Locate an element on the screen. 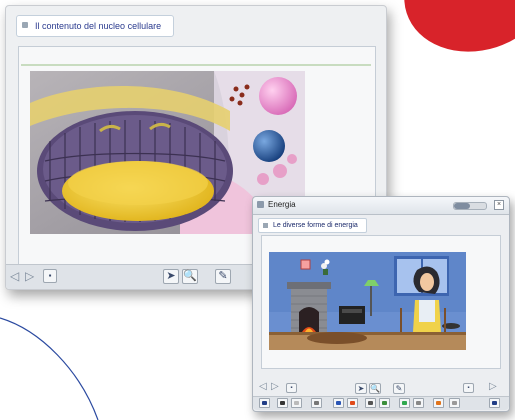  top-tool-row: ◁ ▷ ▪ ➤ 🔍 ✎ ▪ ▷ is located at coordinates (381, 388).